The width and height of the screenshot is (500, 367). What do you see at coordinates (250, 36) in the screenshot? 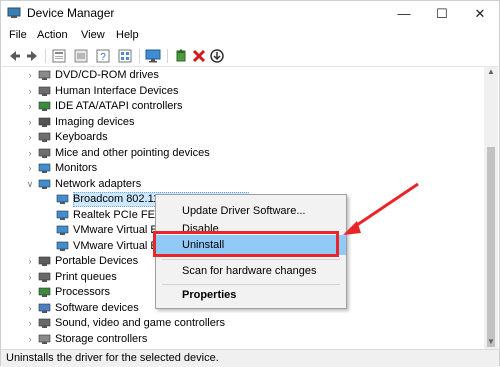
I see `menu-bar: File Action View Help` at bounding box center [250, 36].